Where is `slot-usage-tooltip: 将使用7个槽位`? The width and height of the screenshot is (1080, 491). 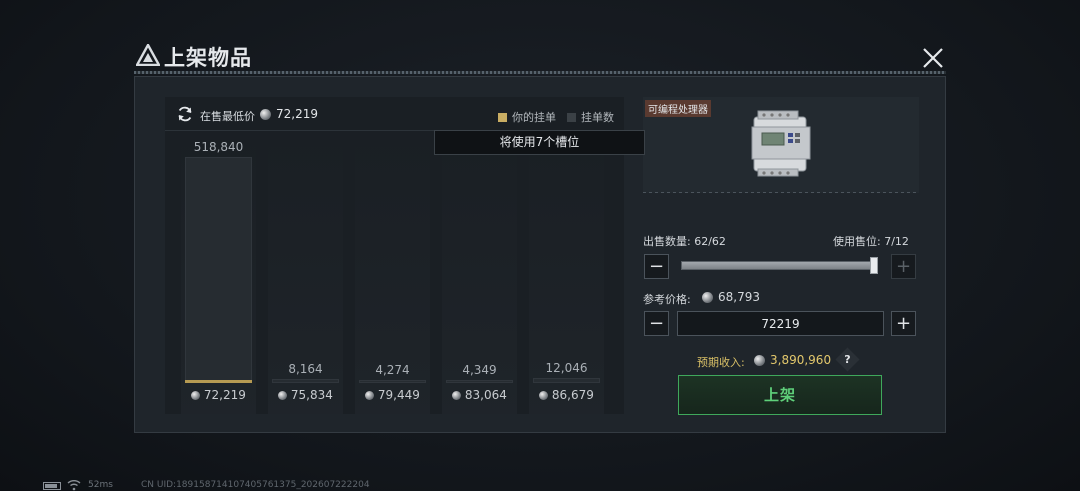 slot-usage-tooltip: 将使用7个槽位 is located at coordinates (539, 142).